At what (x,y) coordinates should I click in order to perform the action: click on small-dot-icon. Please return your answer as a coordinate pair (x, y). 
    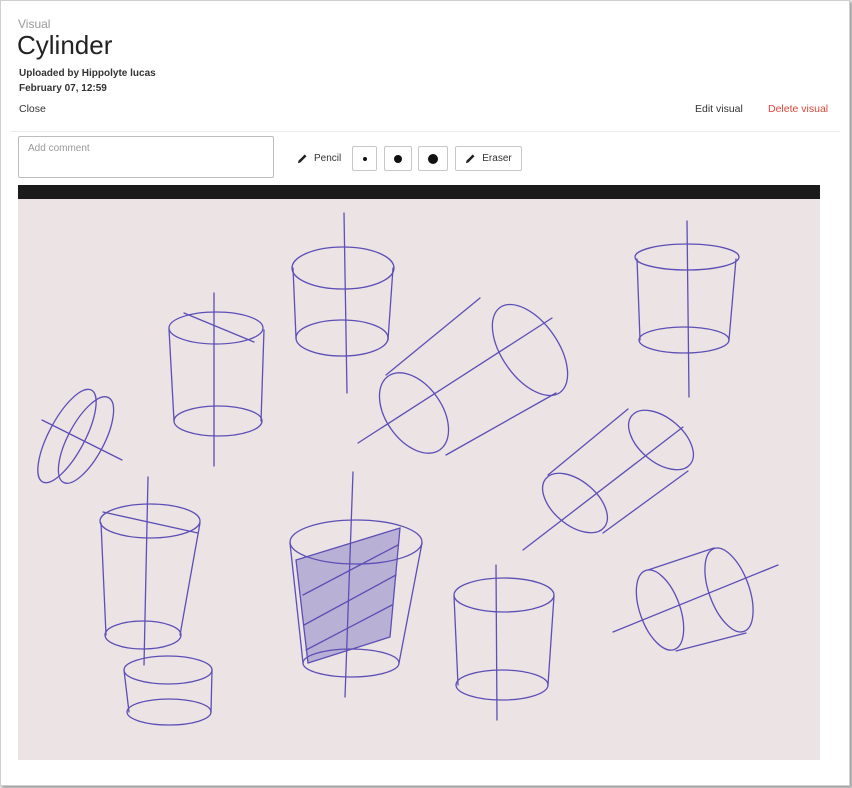
    Looking at the image, I should click on (364, 158).